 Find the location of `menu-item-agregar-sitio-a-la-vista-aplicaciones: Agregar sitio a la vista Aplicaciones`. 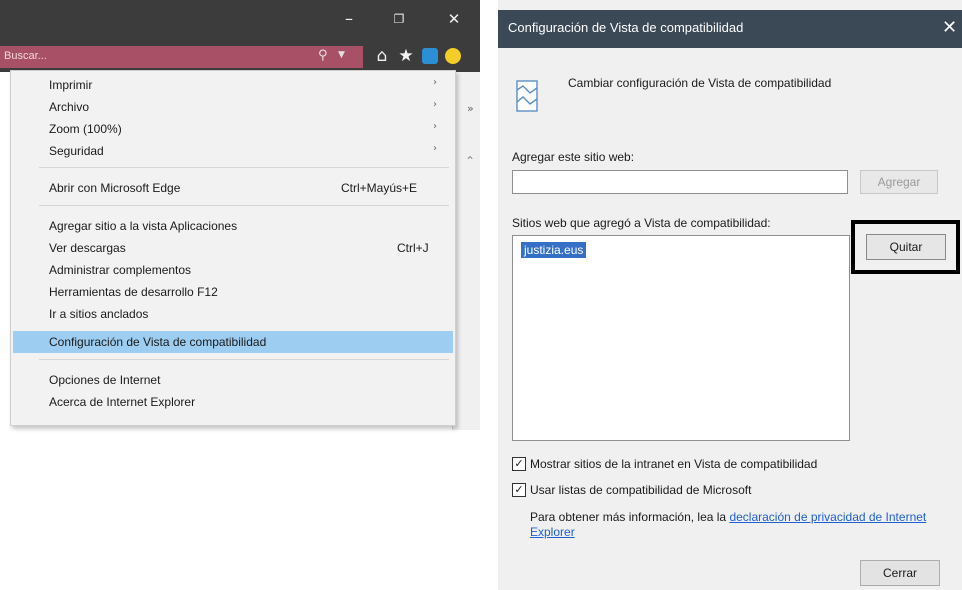

menu-item-agregar-sitio-a-la-vista-aplicaciones: Agregar sitio a la vista Aplicaciones is located at coordinates (233, 226).